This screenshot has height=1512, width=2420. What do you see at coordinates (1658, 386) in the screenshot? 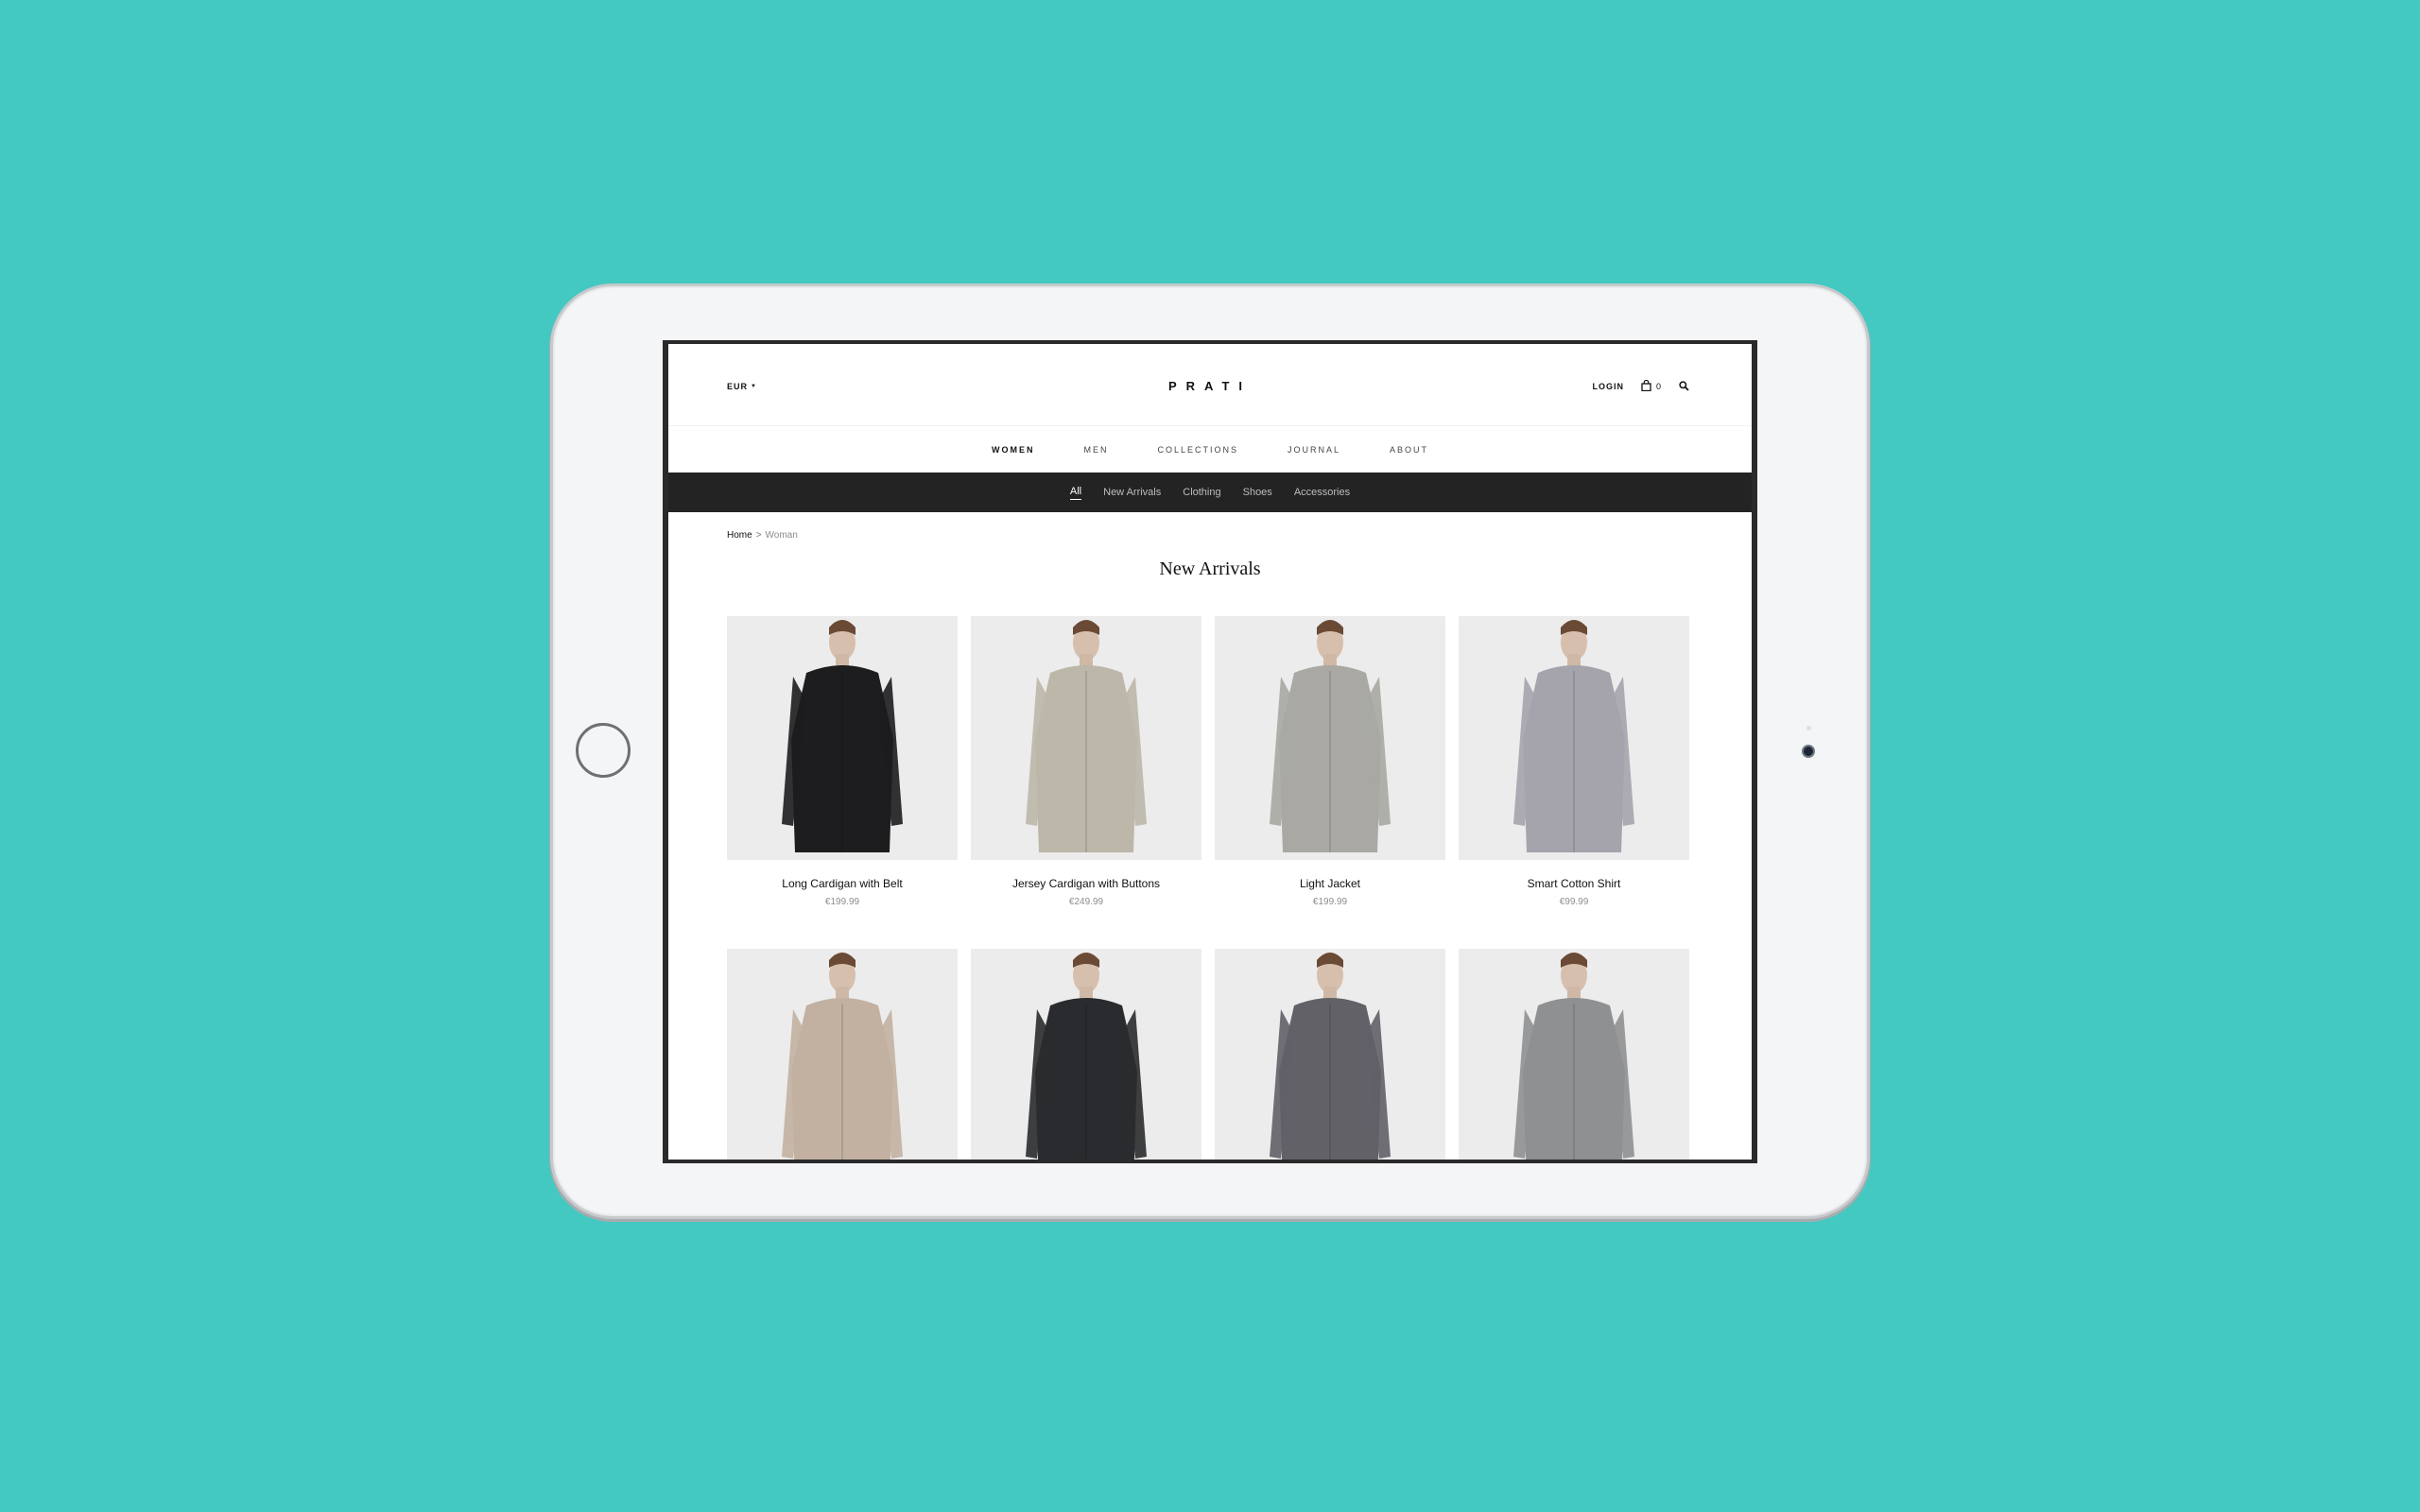
I see `cart-count: 0` at bounding box center [1658, 386].